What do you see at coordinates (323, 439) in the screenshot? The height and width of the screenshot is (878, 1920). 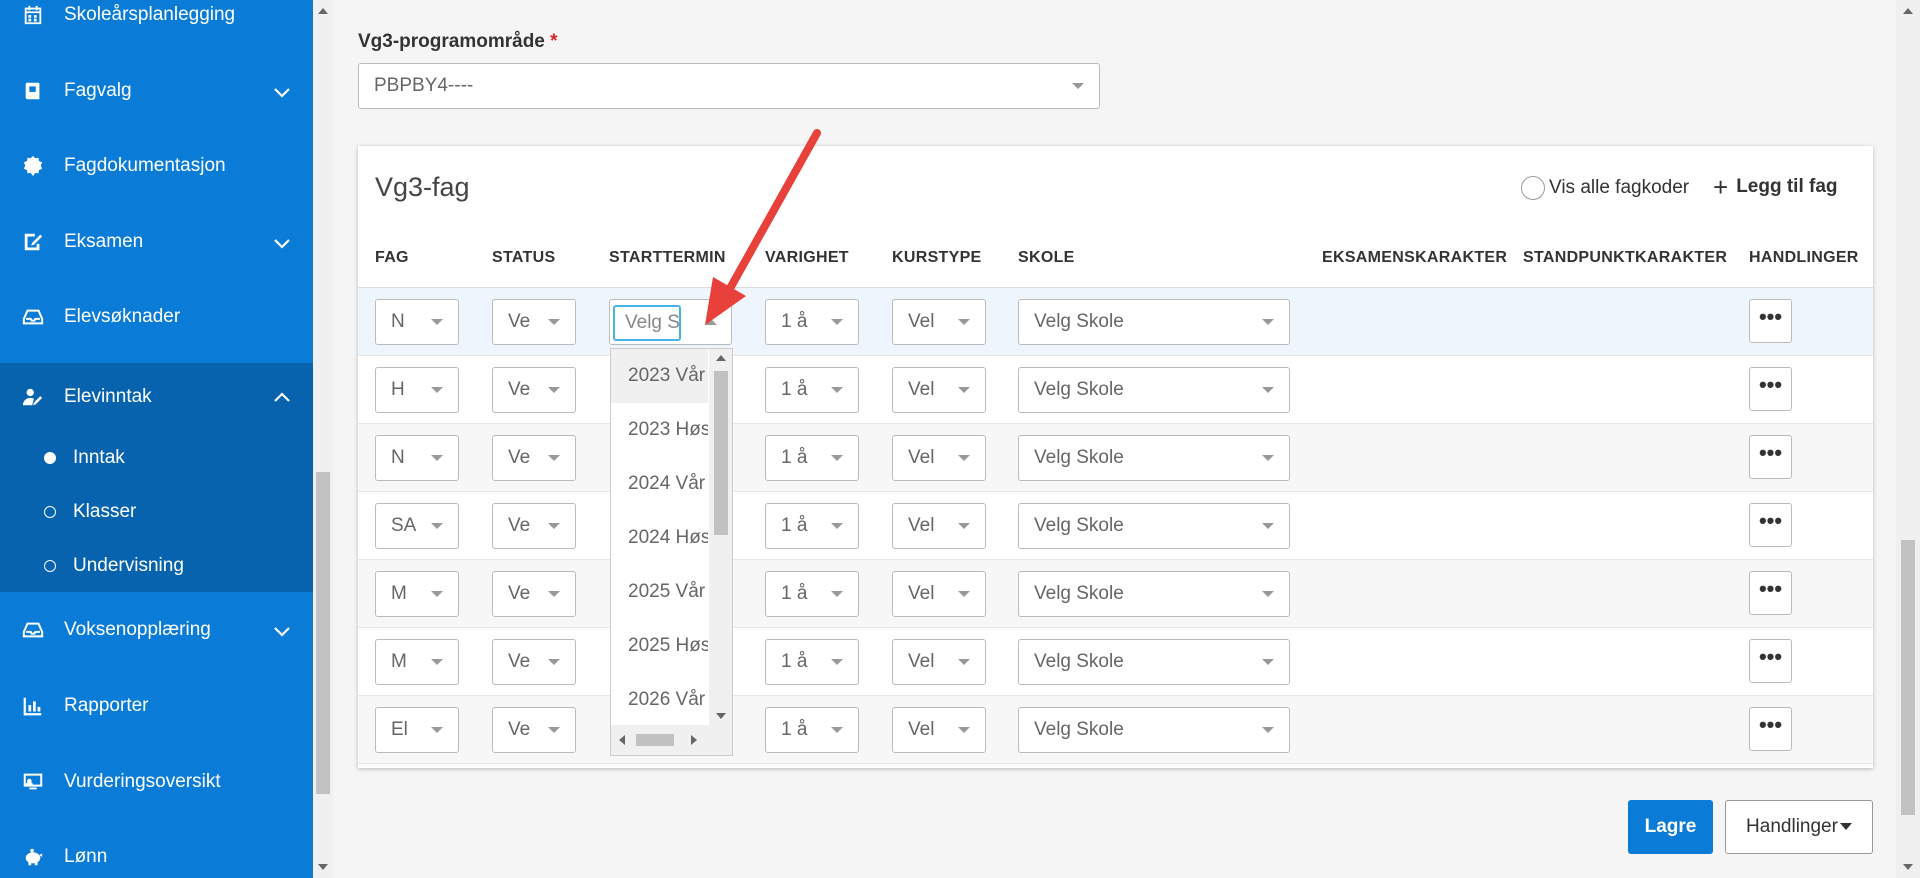 I see `sidebar-scrollbar` at bounding box center [323, 439].